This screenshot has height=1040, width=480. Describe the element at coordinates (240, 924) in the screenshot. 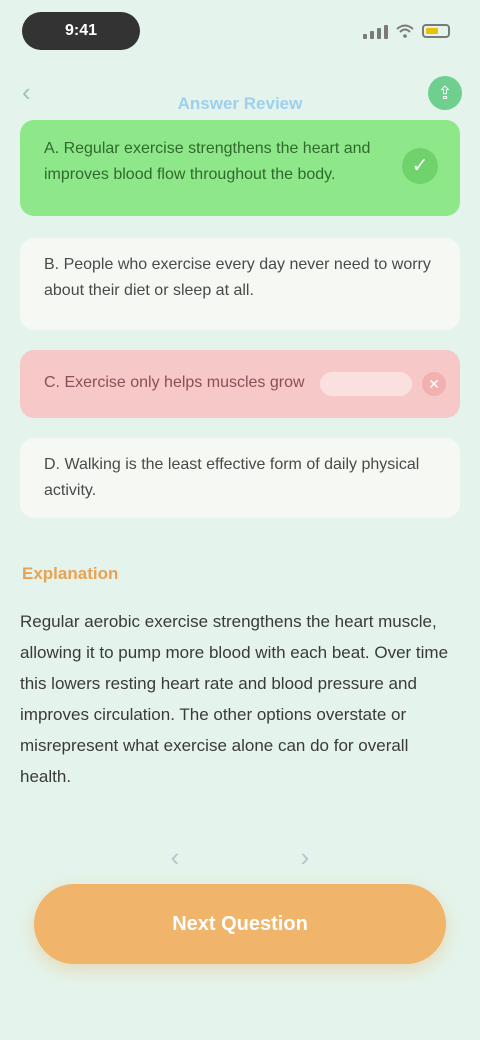

I see `next-question-button: Next Question` at that location.